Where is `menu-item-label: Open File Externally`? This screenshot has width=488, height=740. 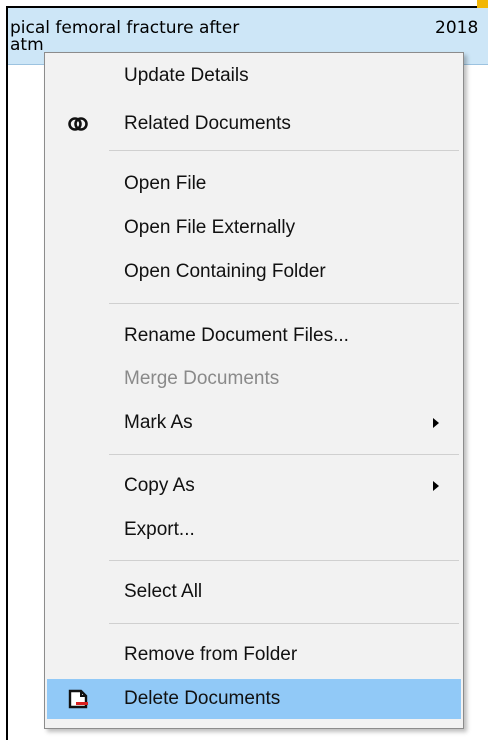
menu-item-label: Open File Externally is located at coordinates (210, 227).